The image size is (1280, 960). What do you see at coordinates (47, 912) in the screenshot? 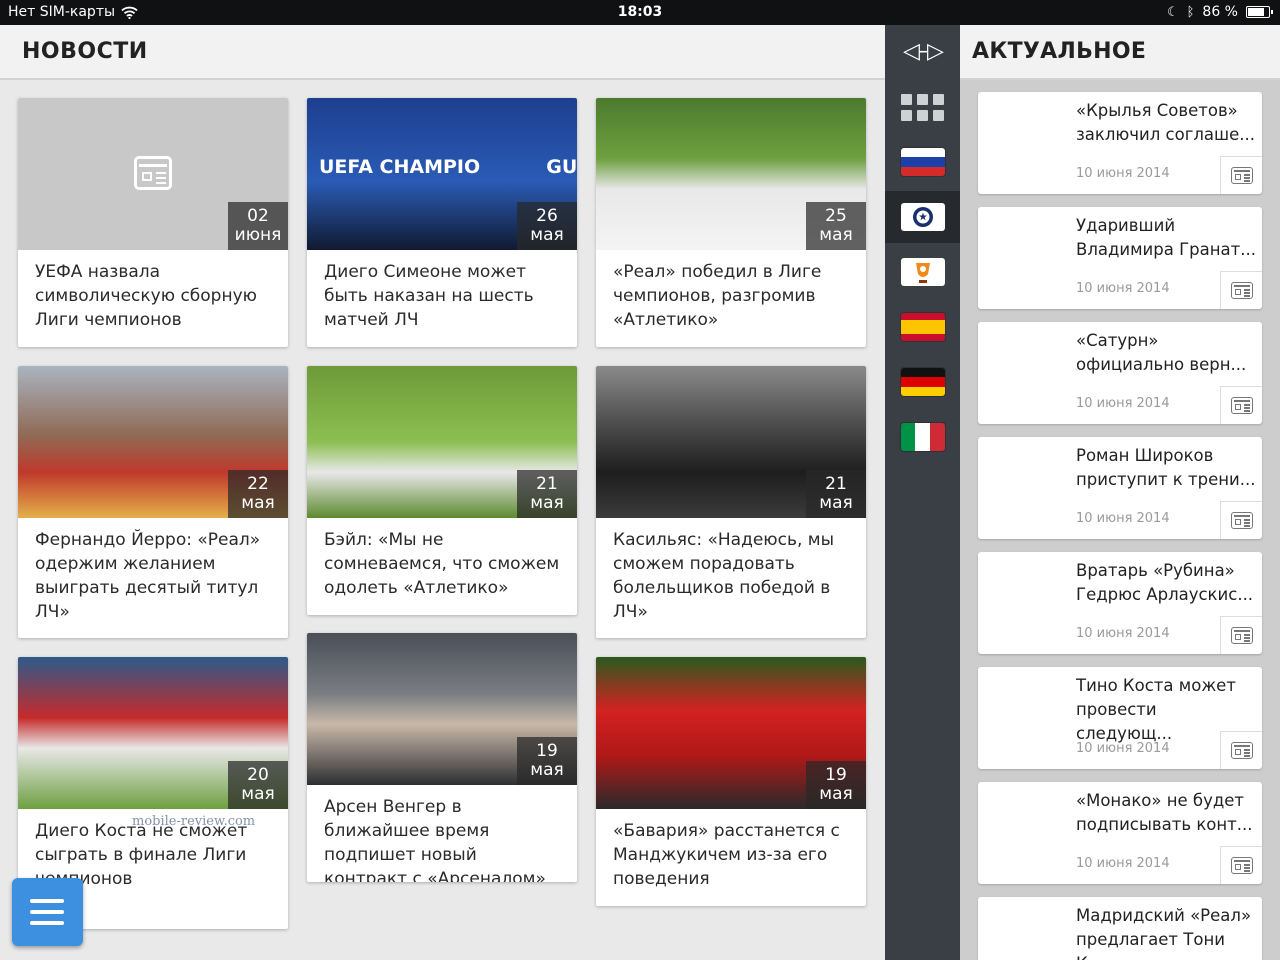
I see `menu-button` at bounding box center [47, 912].